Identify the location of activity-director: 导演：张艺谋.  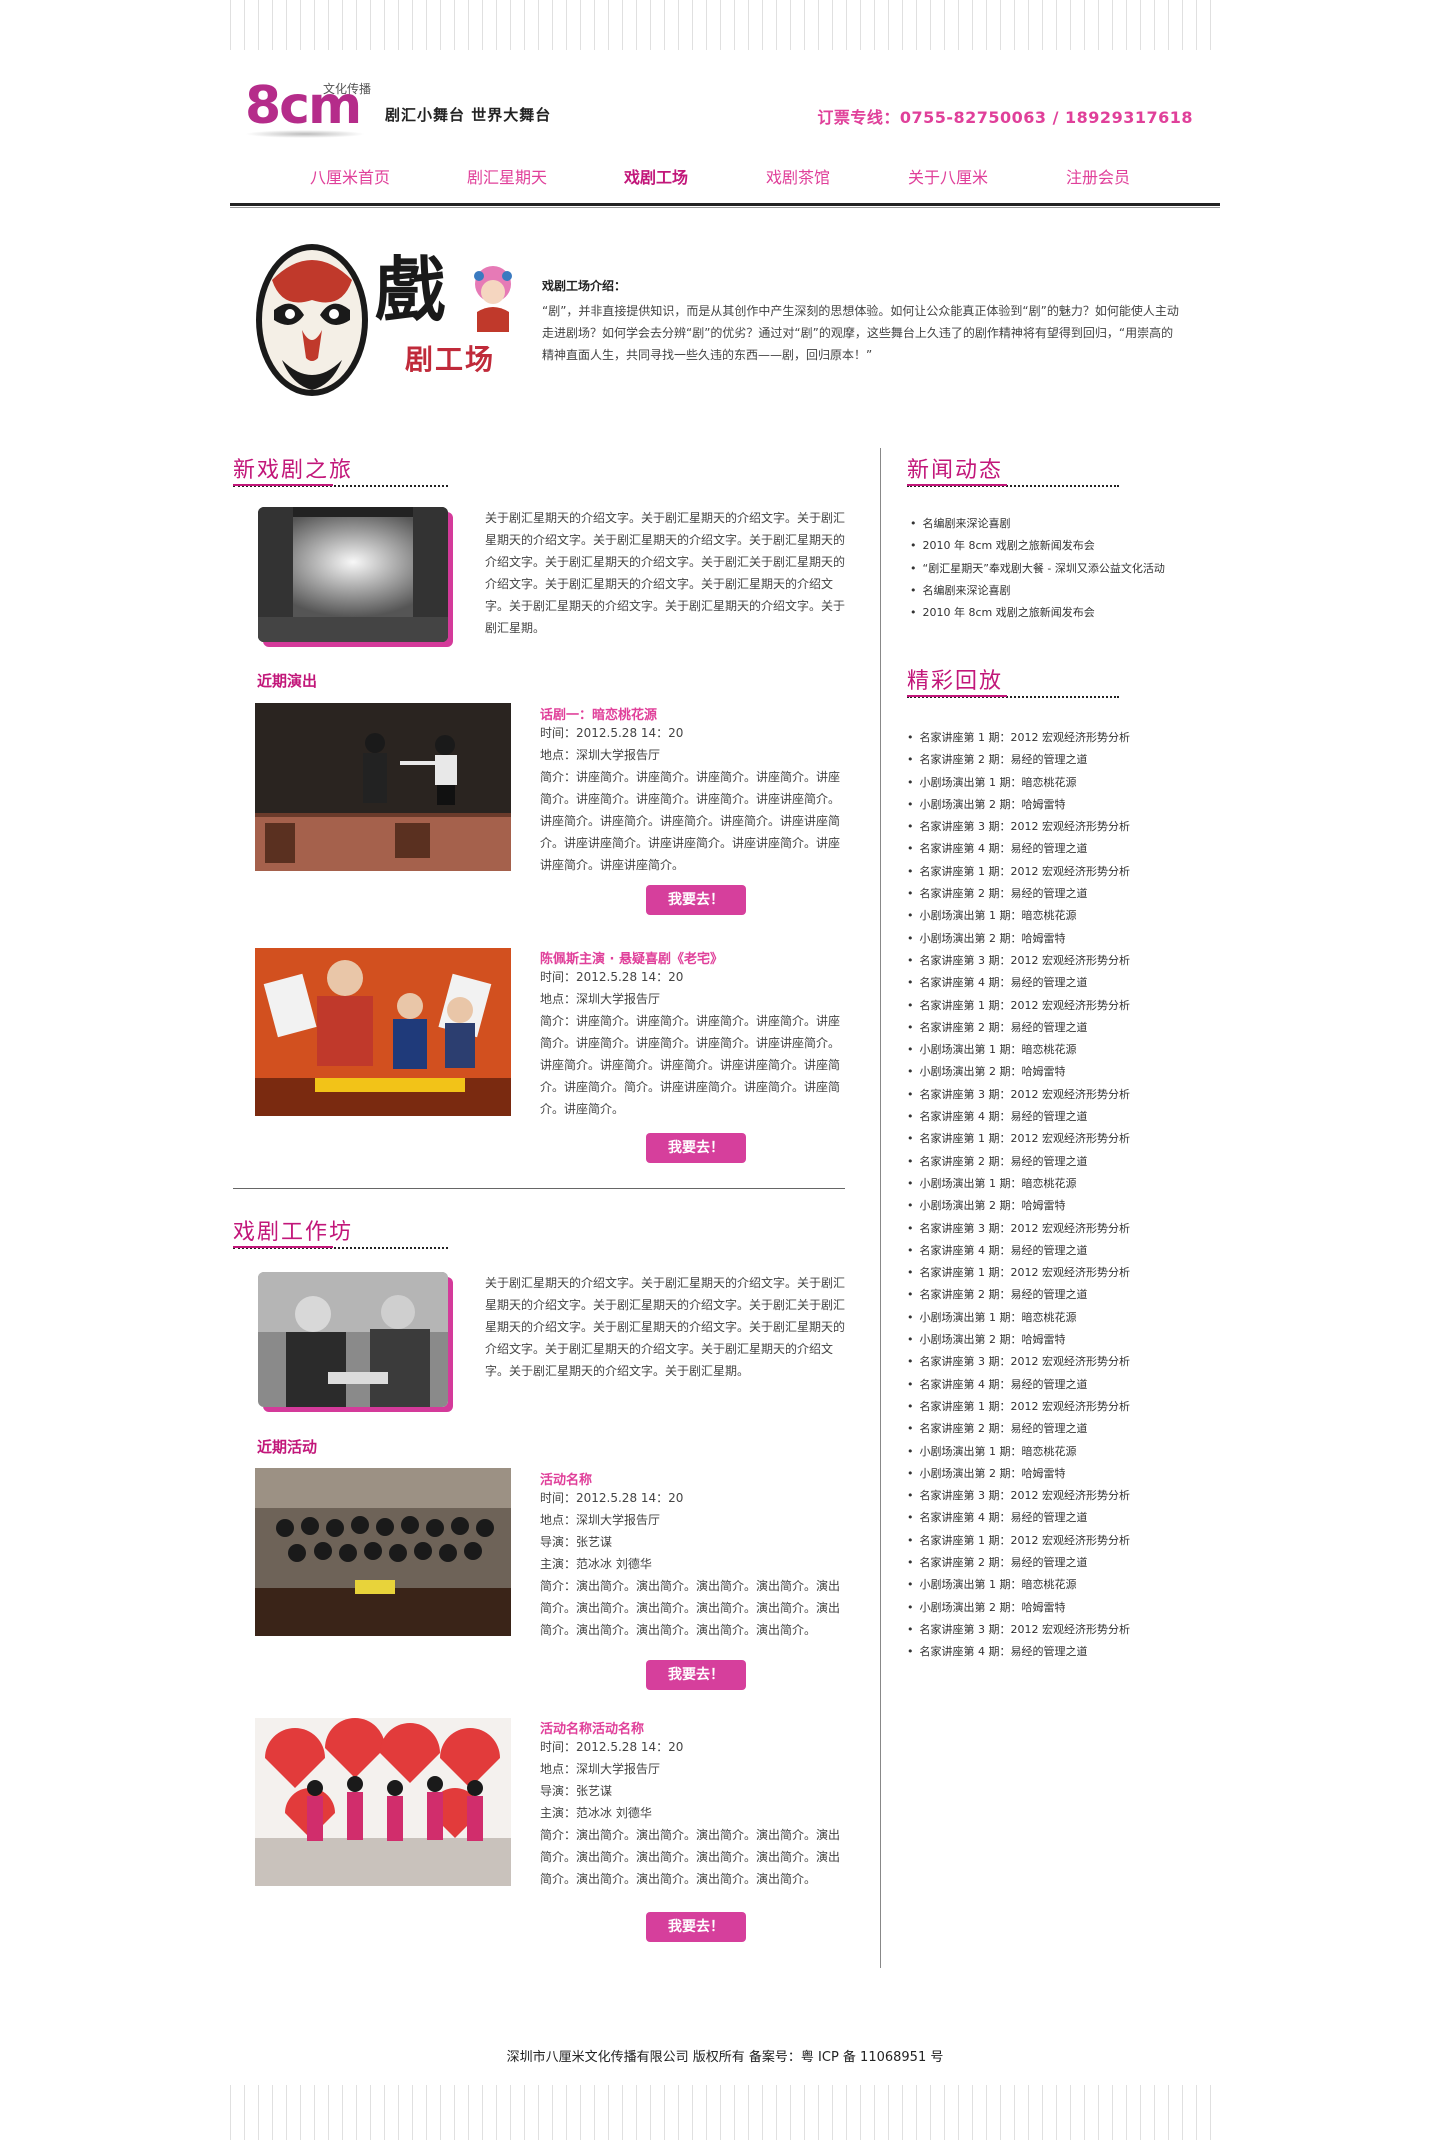
(576, 1791).